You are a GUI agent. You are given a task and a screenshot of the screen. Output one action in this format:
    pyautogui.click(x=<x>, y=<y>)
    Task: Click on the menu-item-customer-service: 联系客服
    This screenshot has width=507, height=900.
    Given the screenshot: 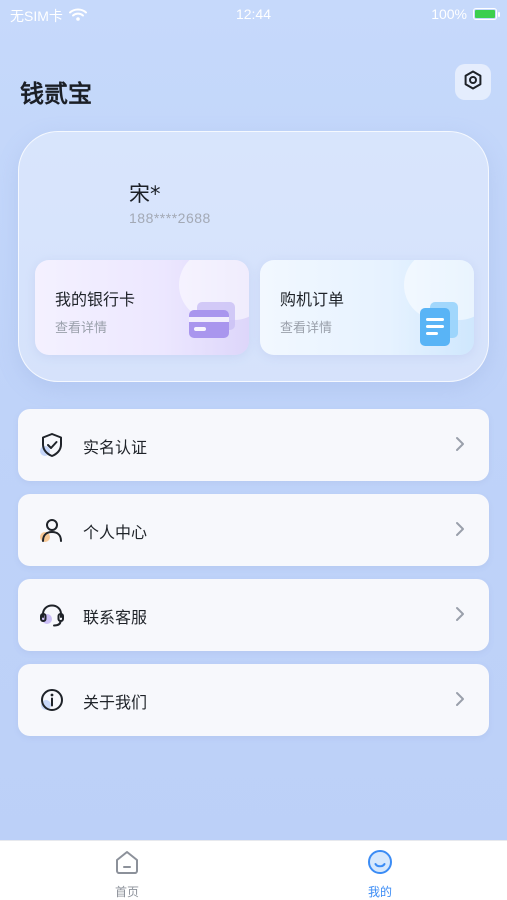 What is the action you would take?
    pyautogui.click(x=253, y=615)
    